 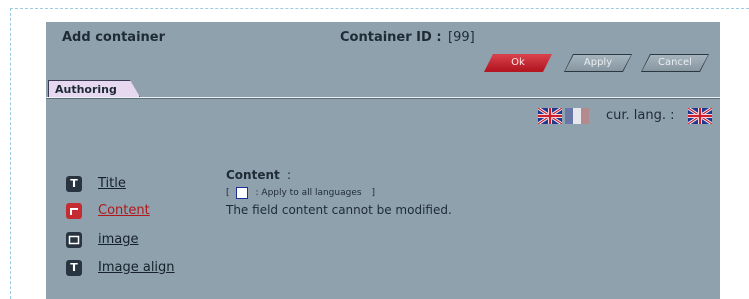 I want to click on ok-button: Ok, so click(x=518, y=63).